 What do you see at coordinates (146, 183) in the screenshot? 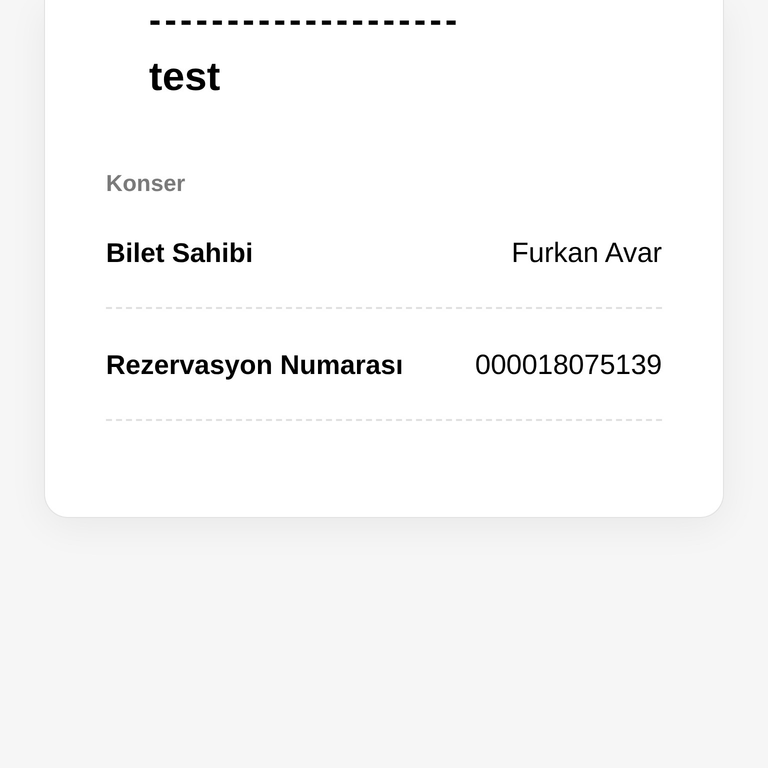
I see `category-label: Konser` at bounding box center [146, 183].